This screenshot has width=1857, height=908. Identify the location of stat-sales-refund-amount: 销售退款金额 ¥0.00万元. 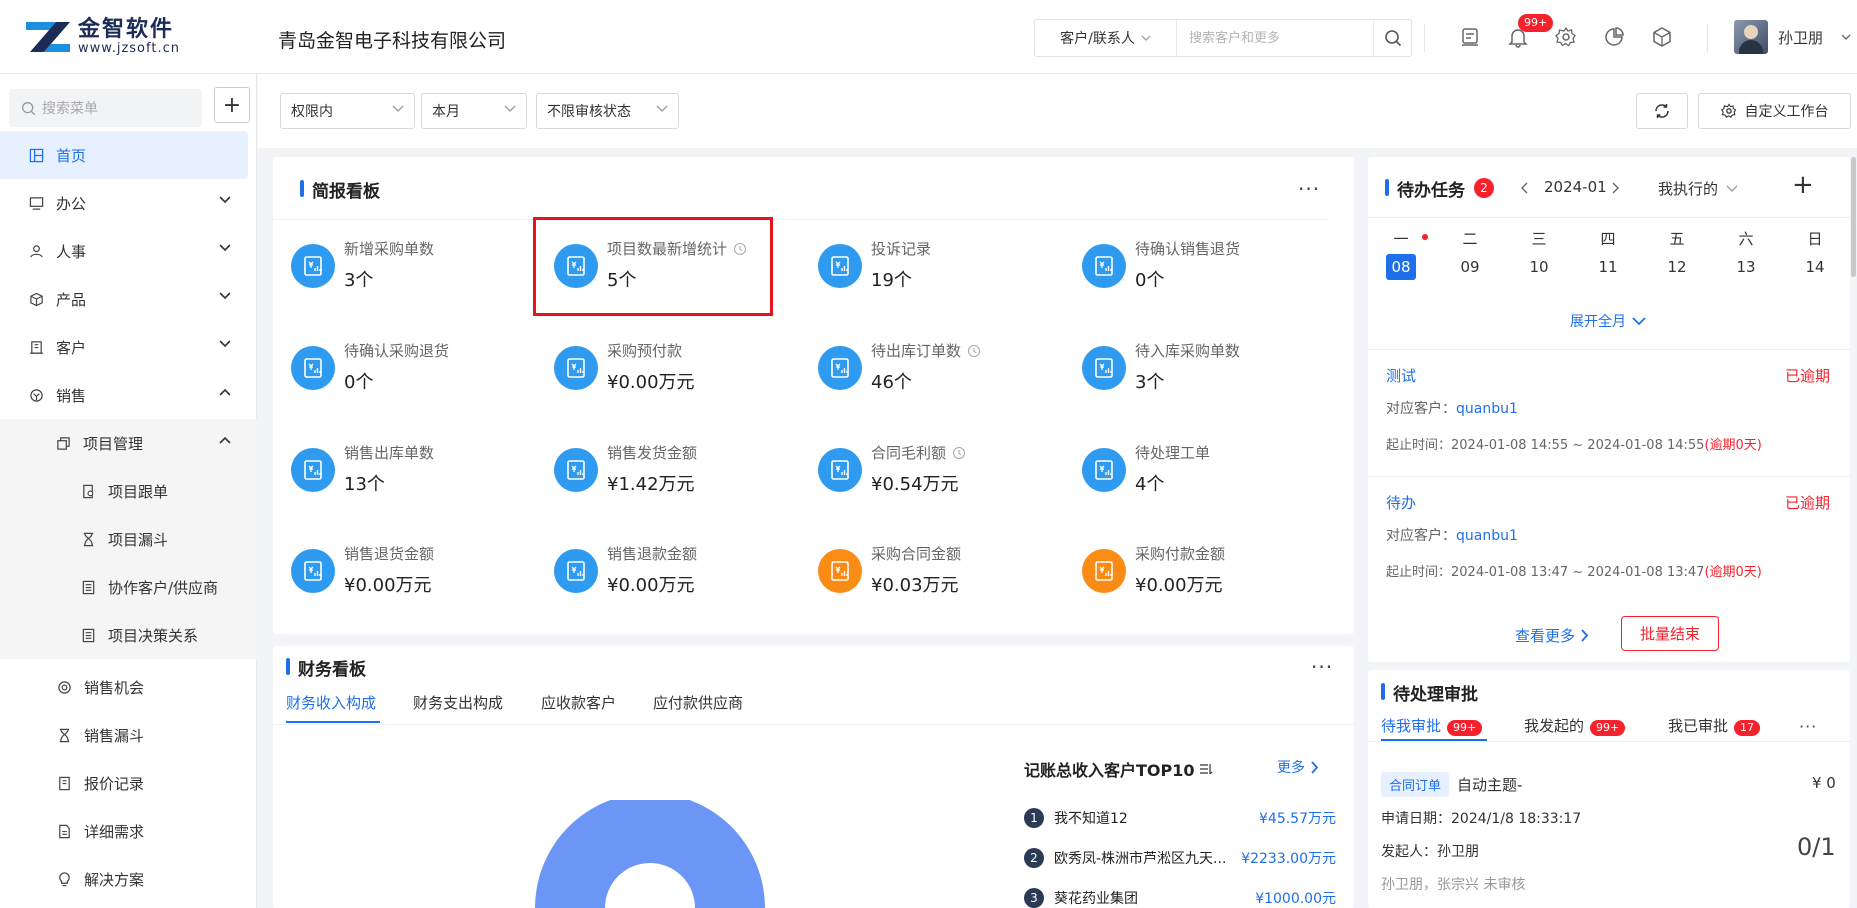
(674, 572).